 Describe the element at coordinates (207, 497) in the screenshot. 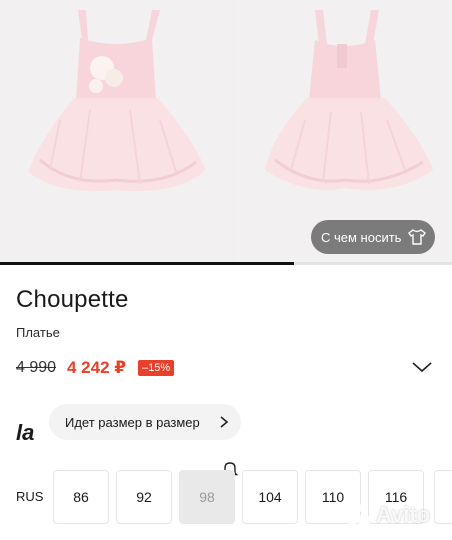

I see `size-option: 98` at that location.